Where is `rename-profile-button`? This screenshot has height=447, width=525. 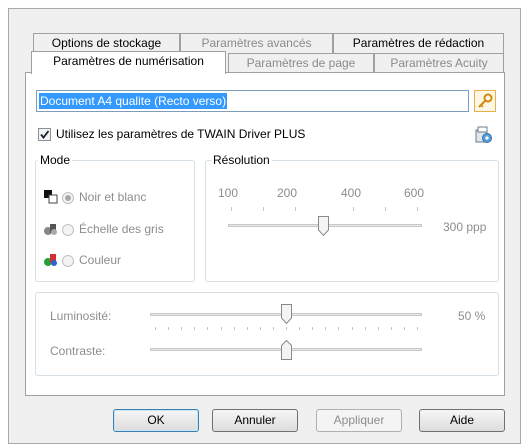
rename-profile-button is located at coordinates (485, 101).